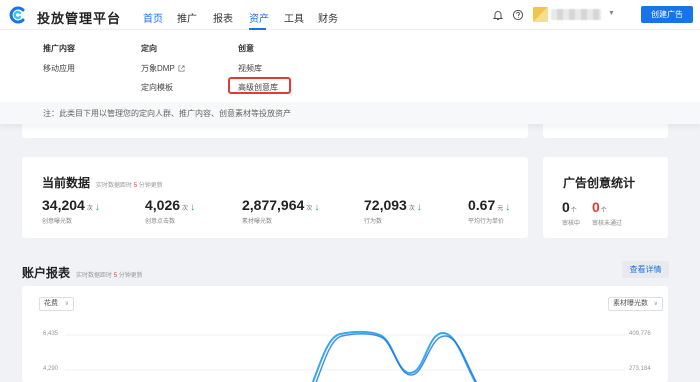 The height and width of the screenshot is (382, 700). I want to click on account-report-hint: 实时数据距时 5 分钟更新, so click(109, 276).